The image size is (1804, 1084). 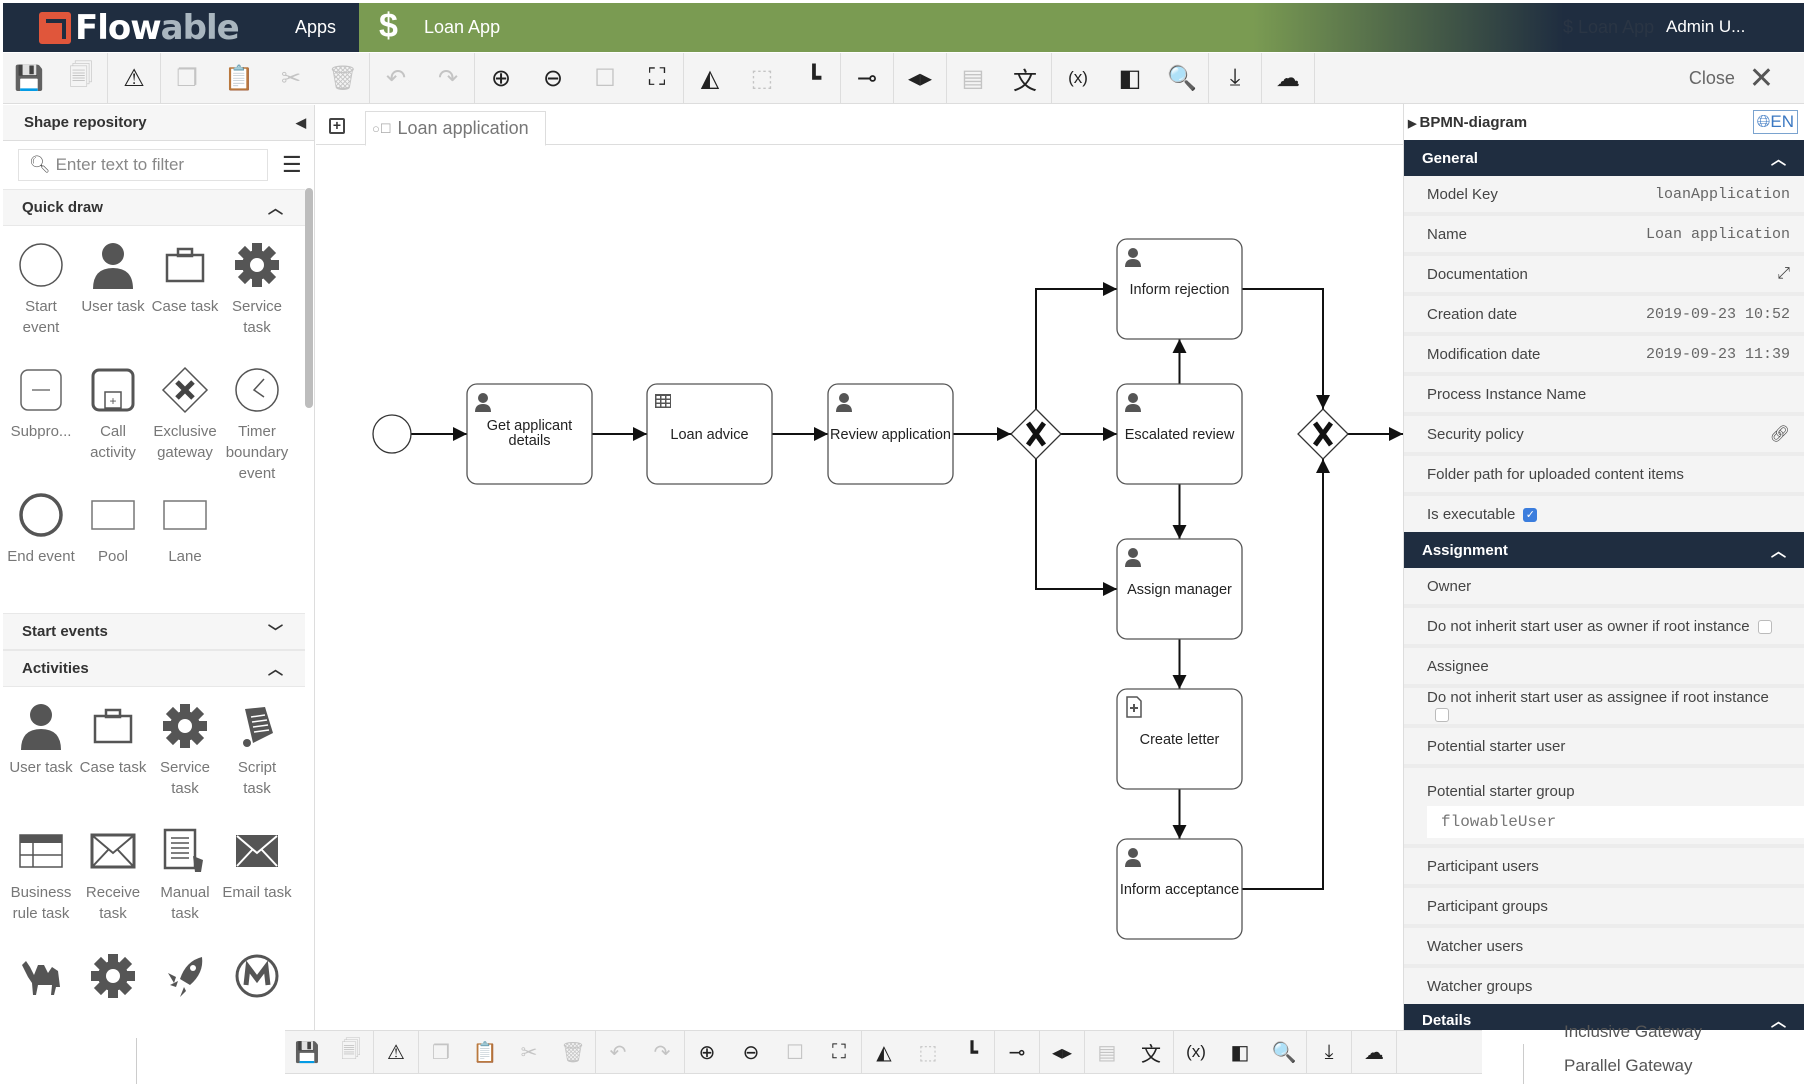 I want to click on bpmn-user-task-review-application: Review application, so click(x=890, y=434).